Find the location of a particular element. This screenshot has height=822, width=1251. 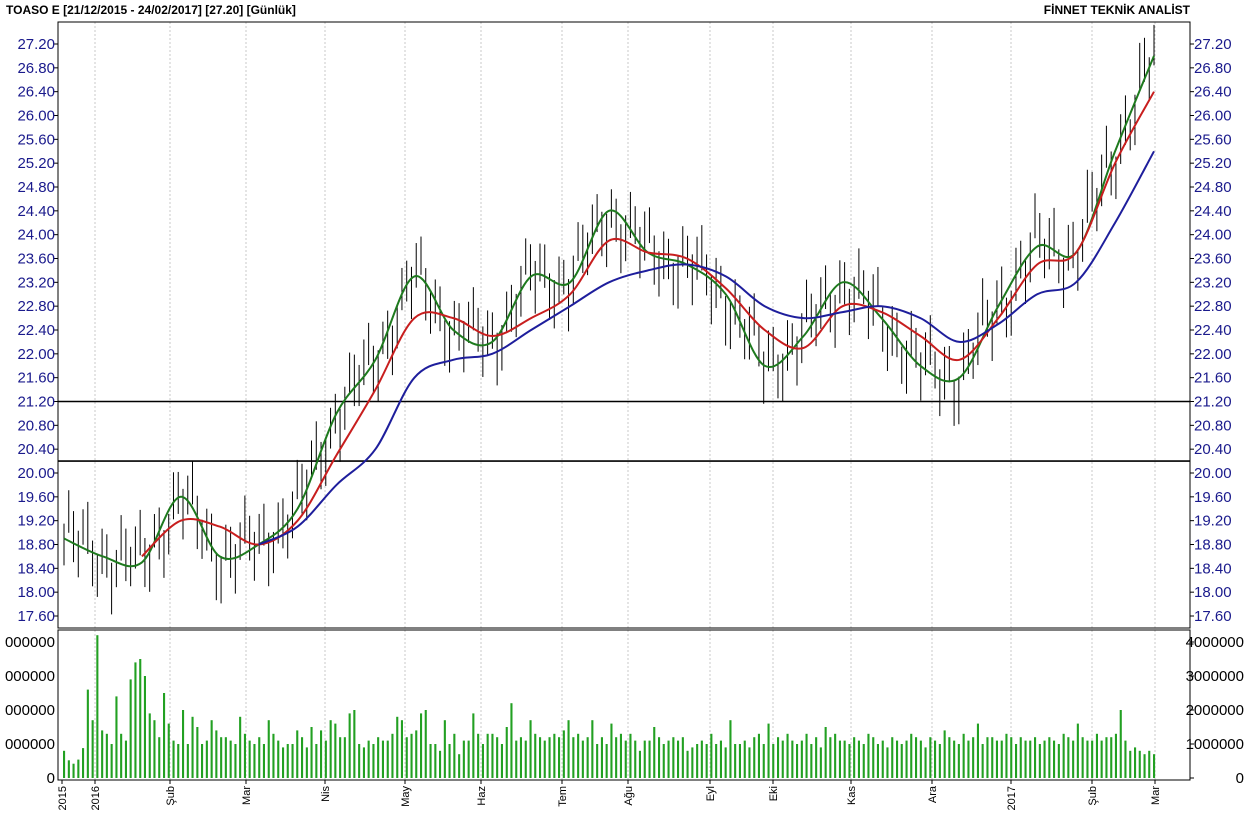

y-tick-label-left: 26.40 is located at coordinates (36, 92).